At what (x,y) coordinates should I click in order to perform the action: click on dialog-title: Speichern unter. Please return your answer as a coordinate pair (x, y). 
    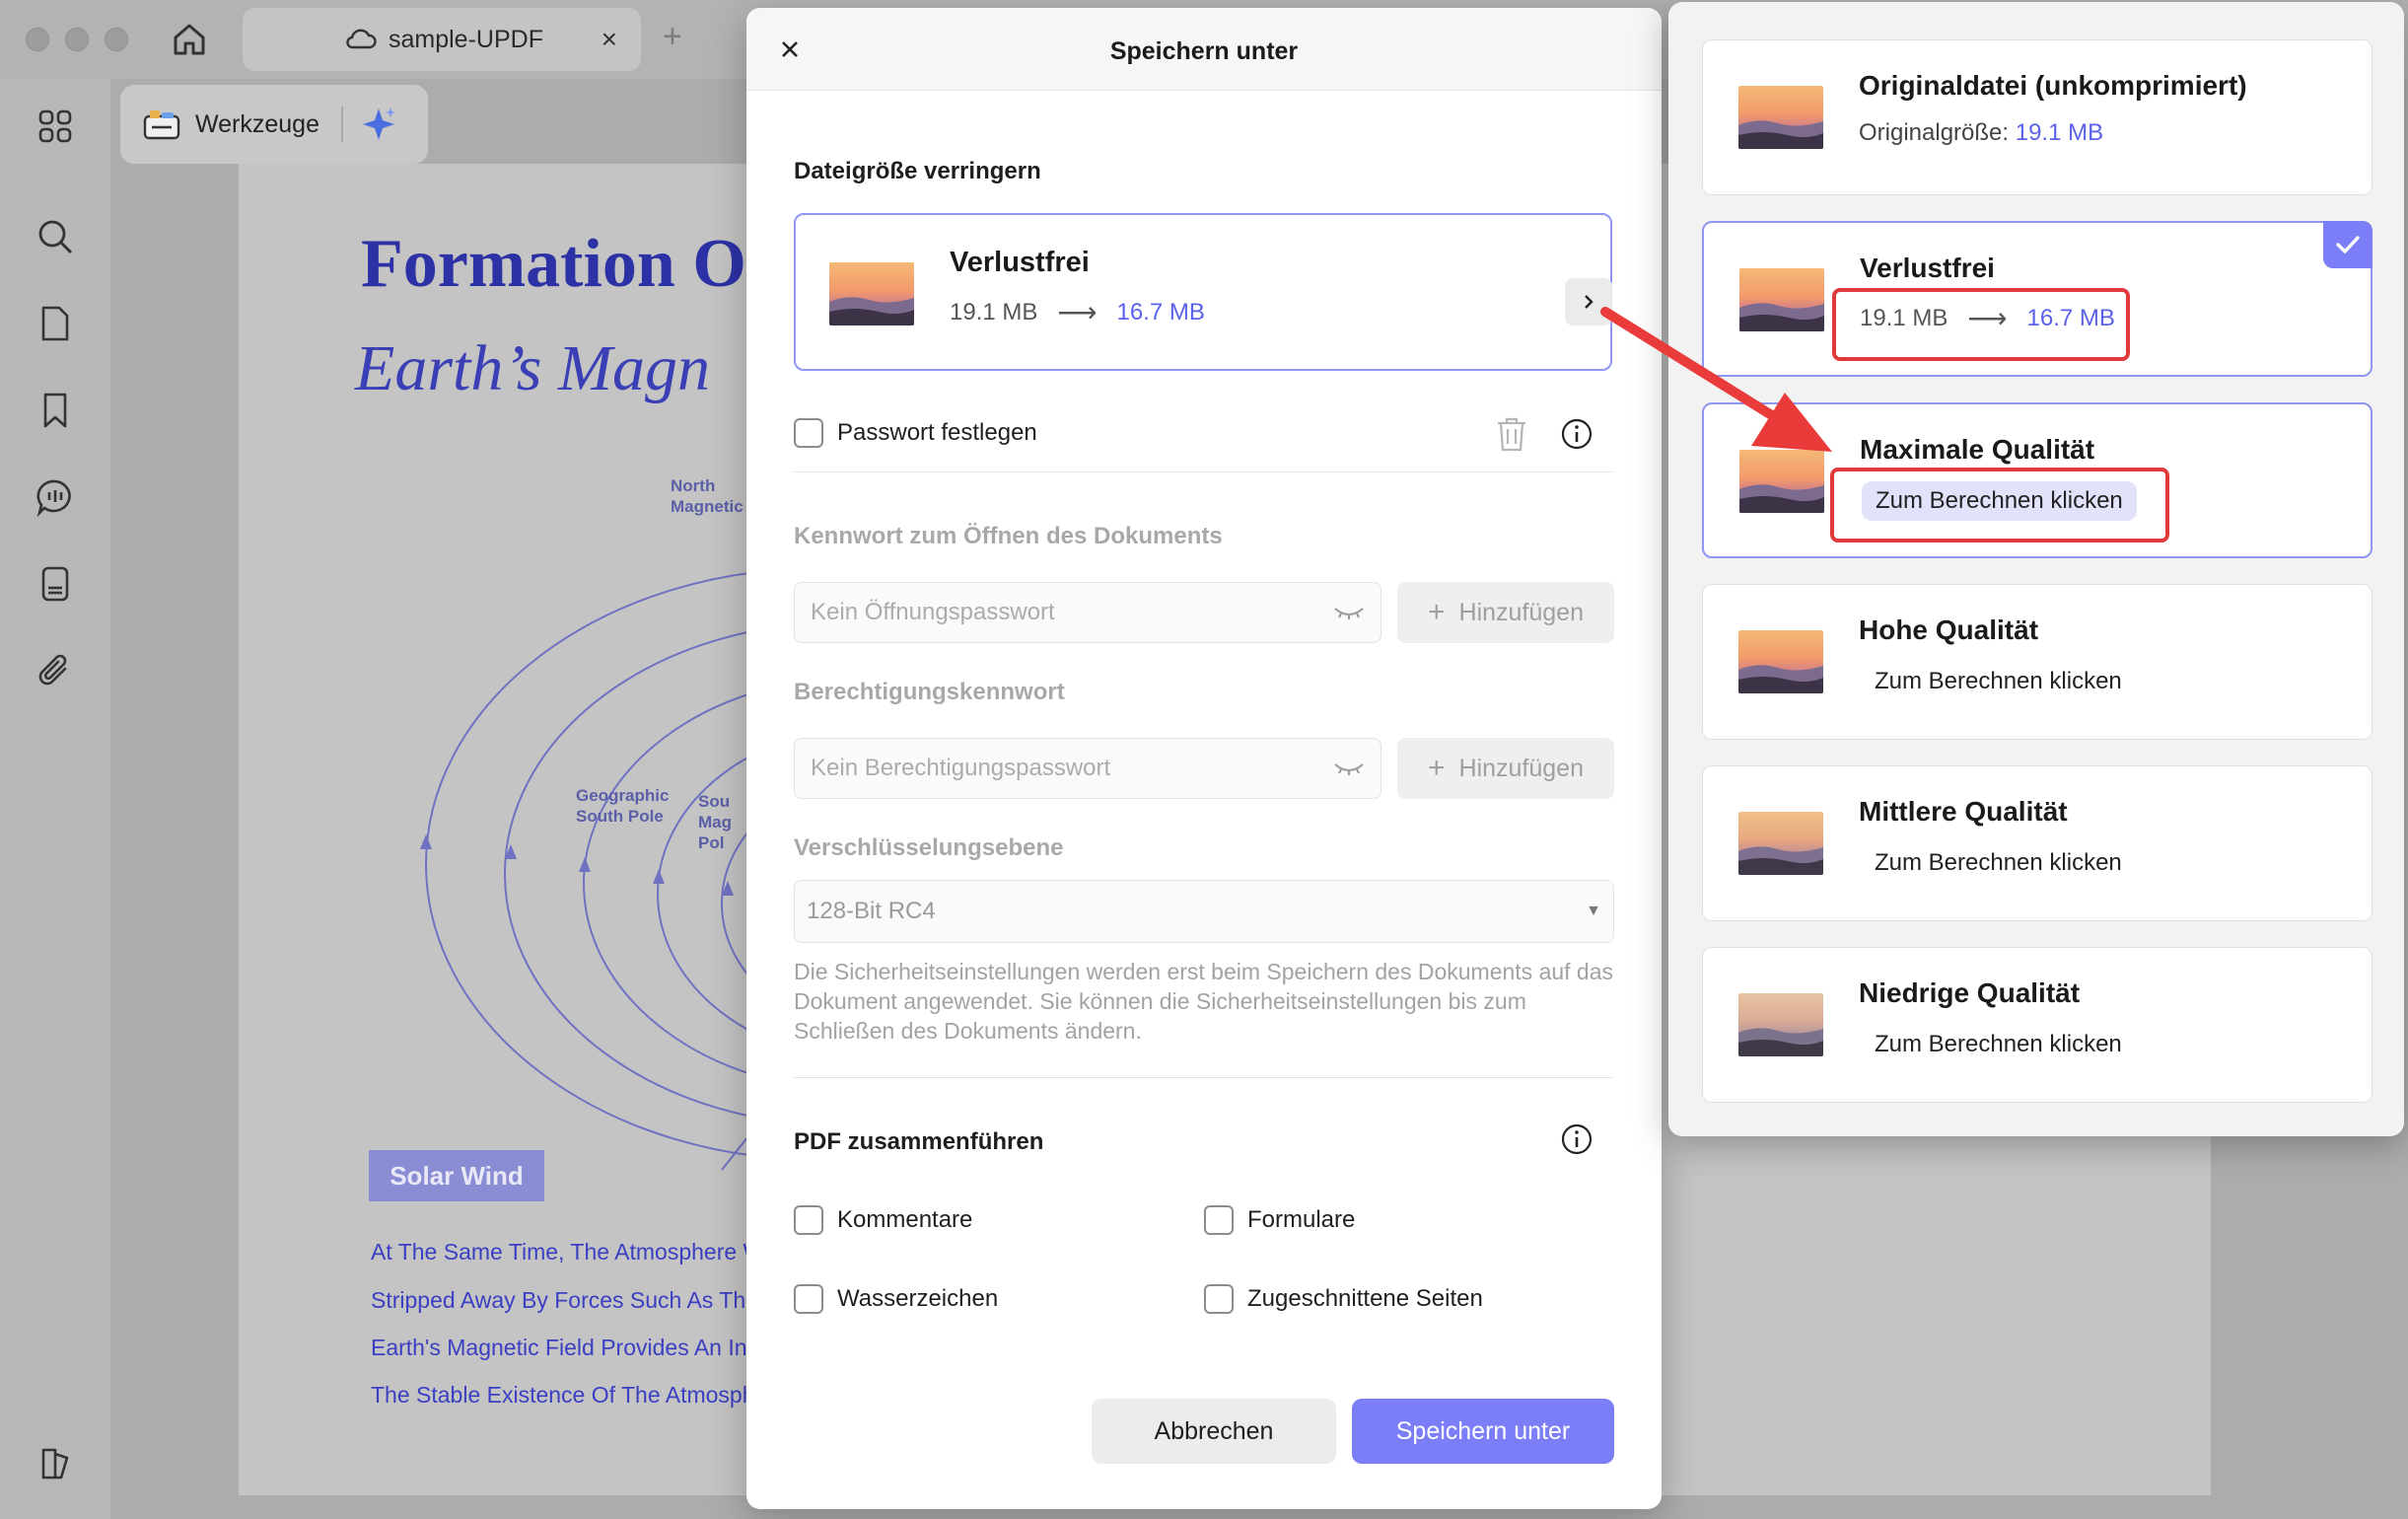
    Looking at the image, I should click on (1204, 51).